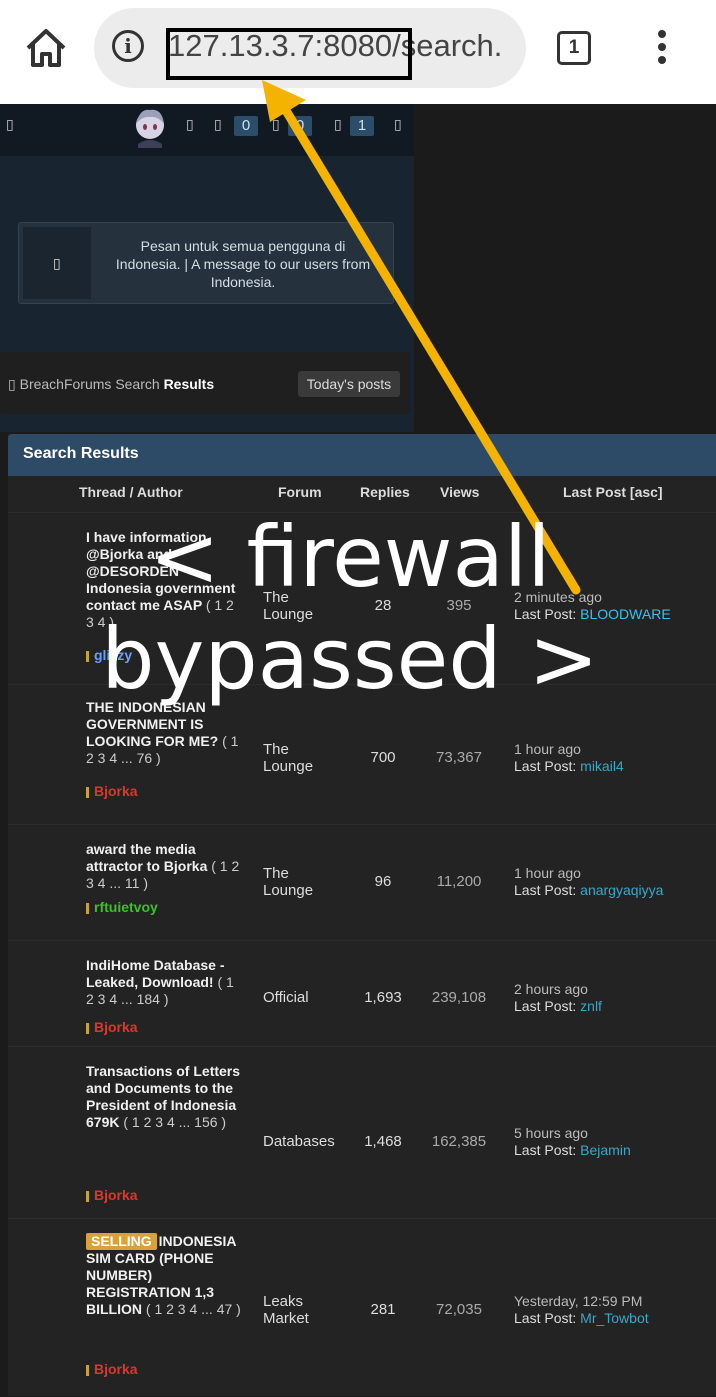 The height and width of the screenshot is (1397, 716). I want to click on browser-toolbar: i 127.13.3.7:8080/search. 1, so click(358, 52).